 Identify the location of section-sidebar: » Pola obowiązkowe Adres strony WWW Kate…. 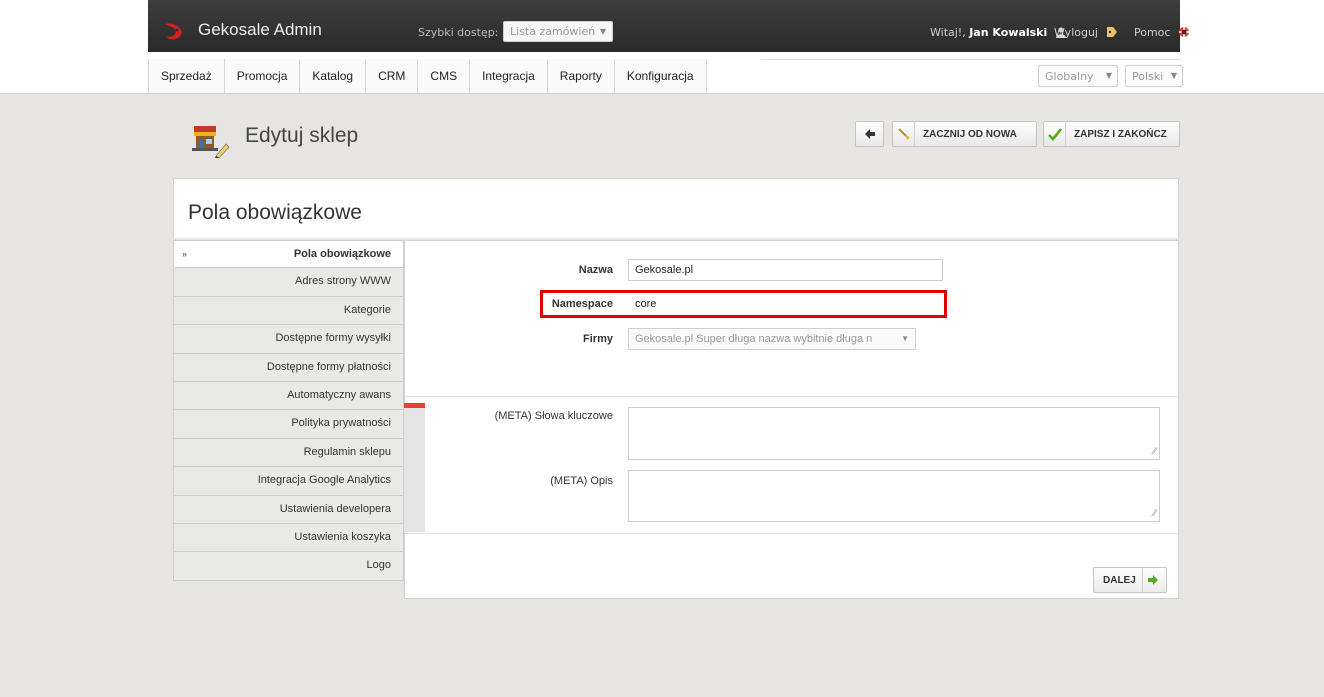
(288, 410).